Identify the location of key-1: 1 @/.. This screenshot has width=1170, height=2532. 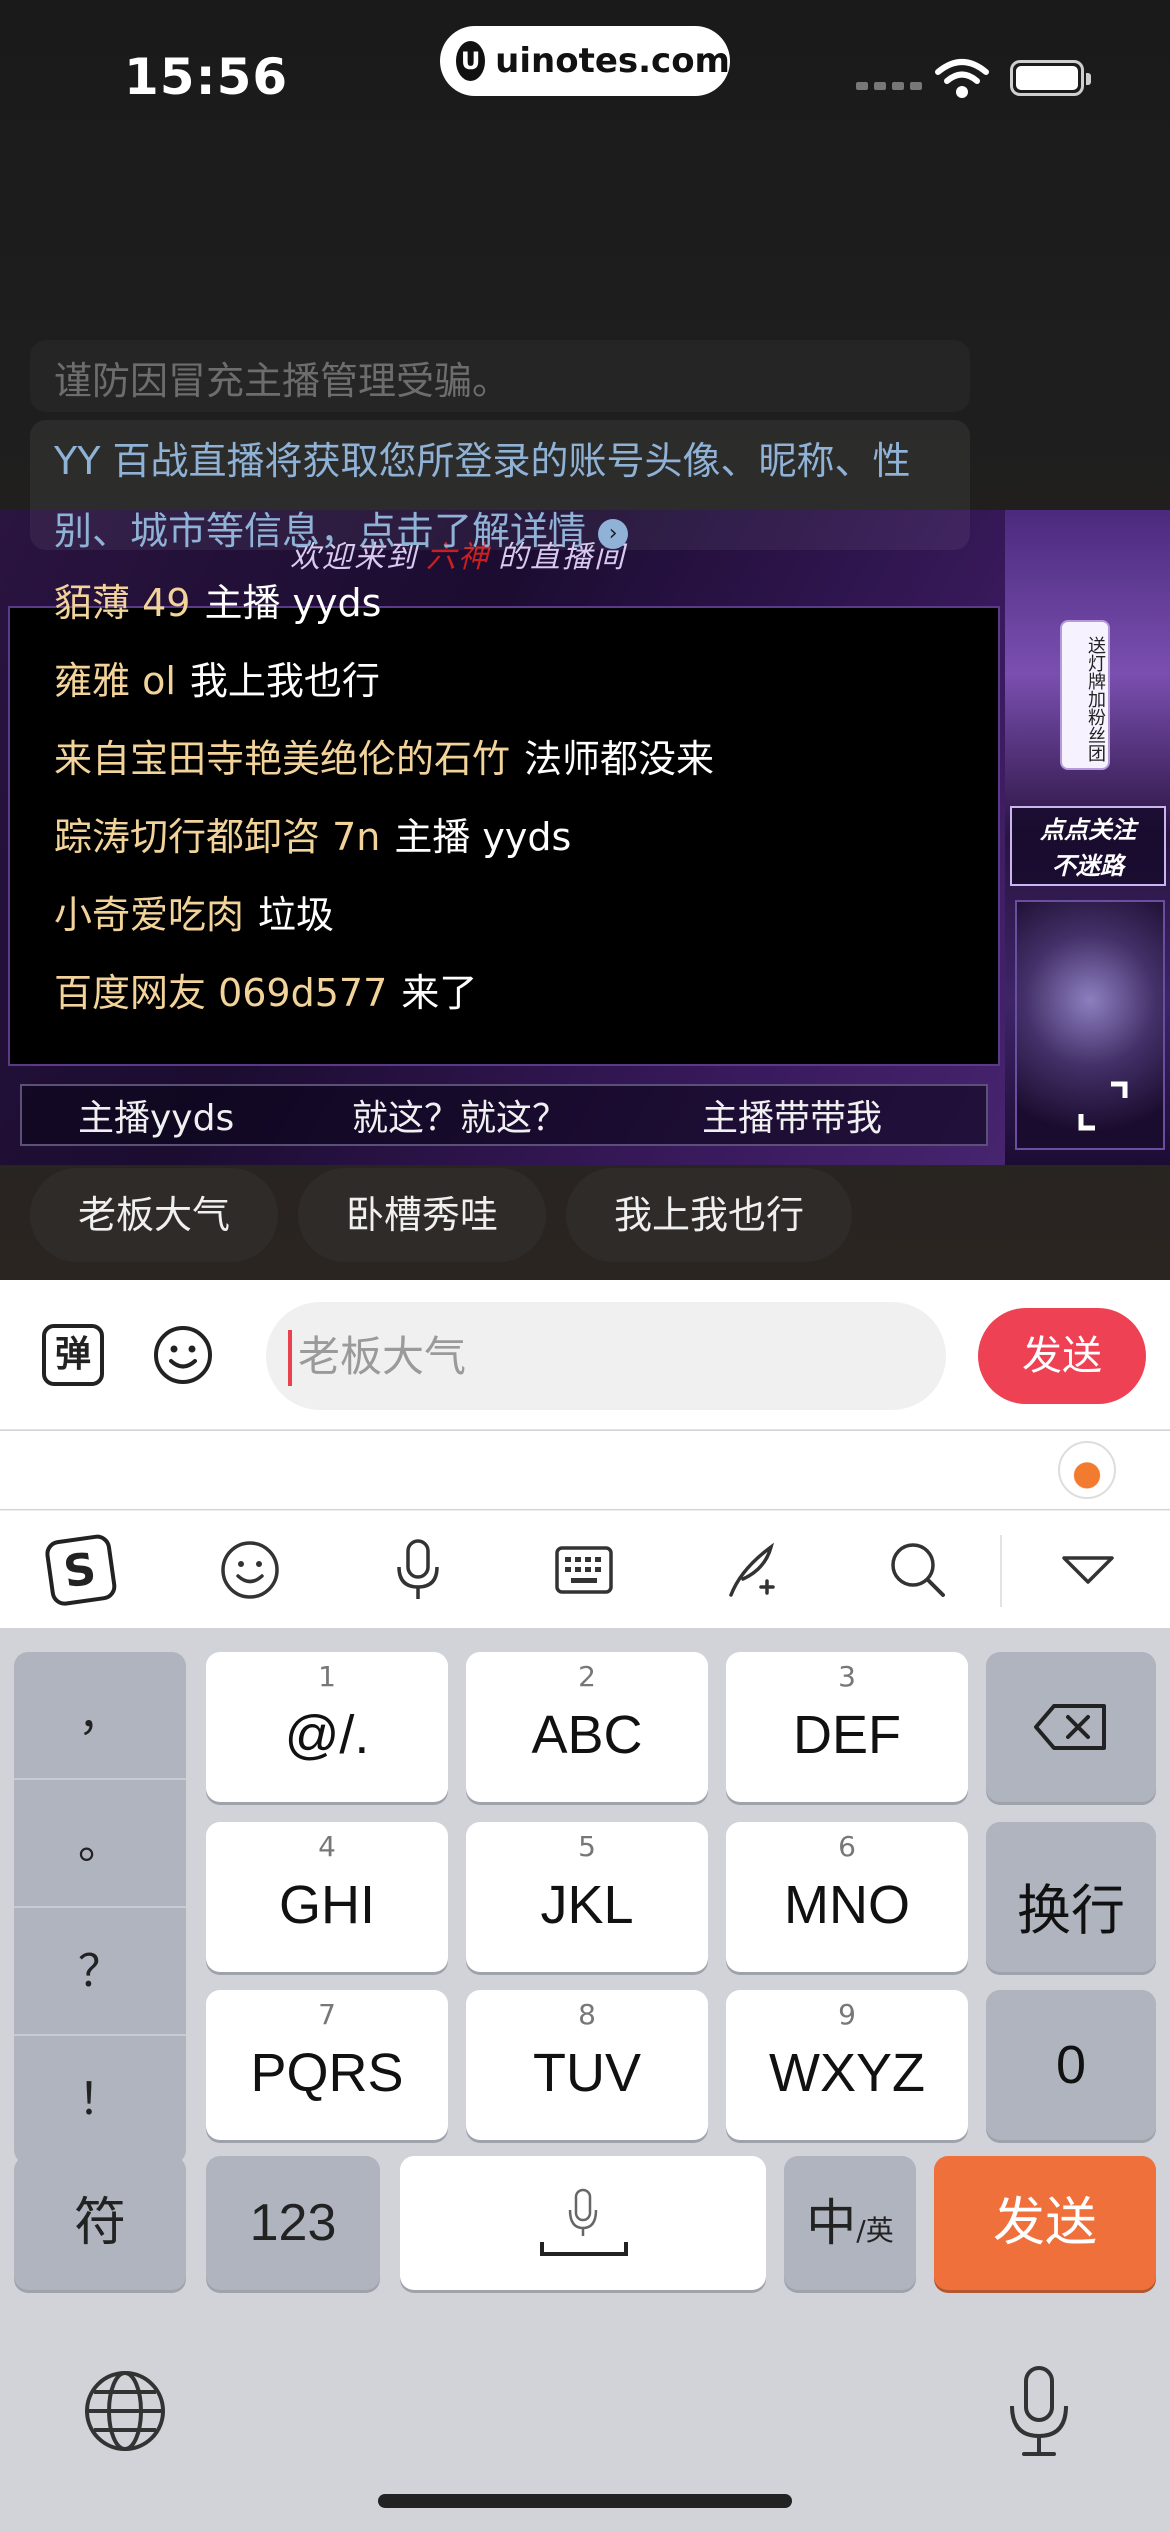
(327, 1727).